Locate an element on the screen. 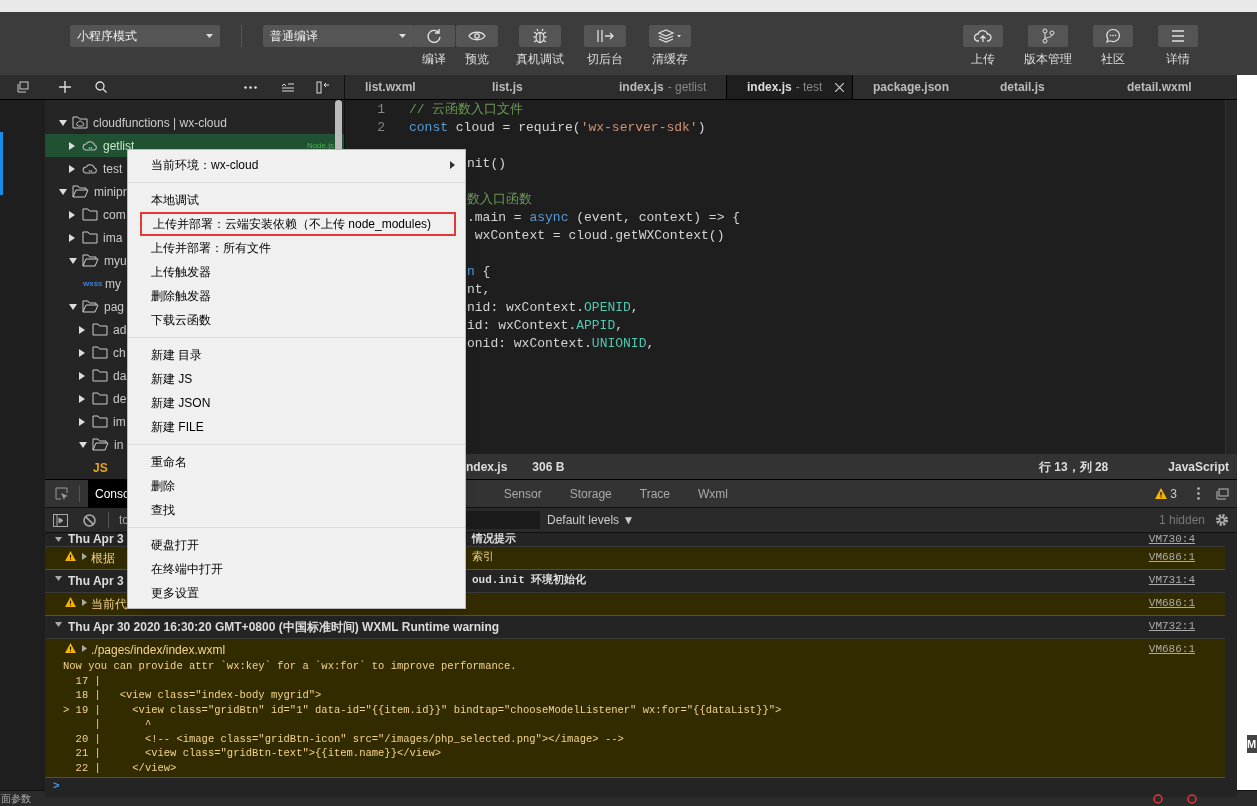 The height and width of the screenshot is (806, 1257). code-line: wxContext = cloud.getWXContext() is located at coordinates (599, 236).